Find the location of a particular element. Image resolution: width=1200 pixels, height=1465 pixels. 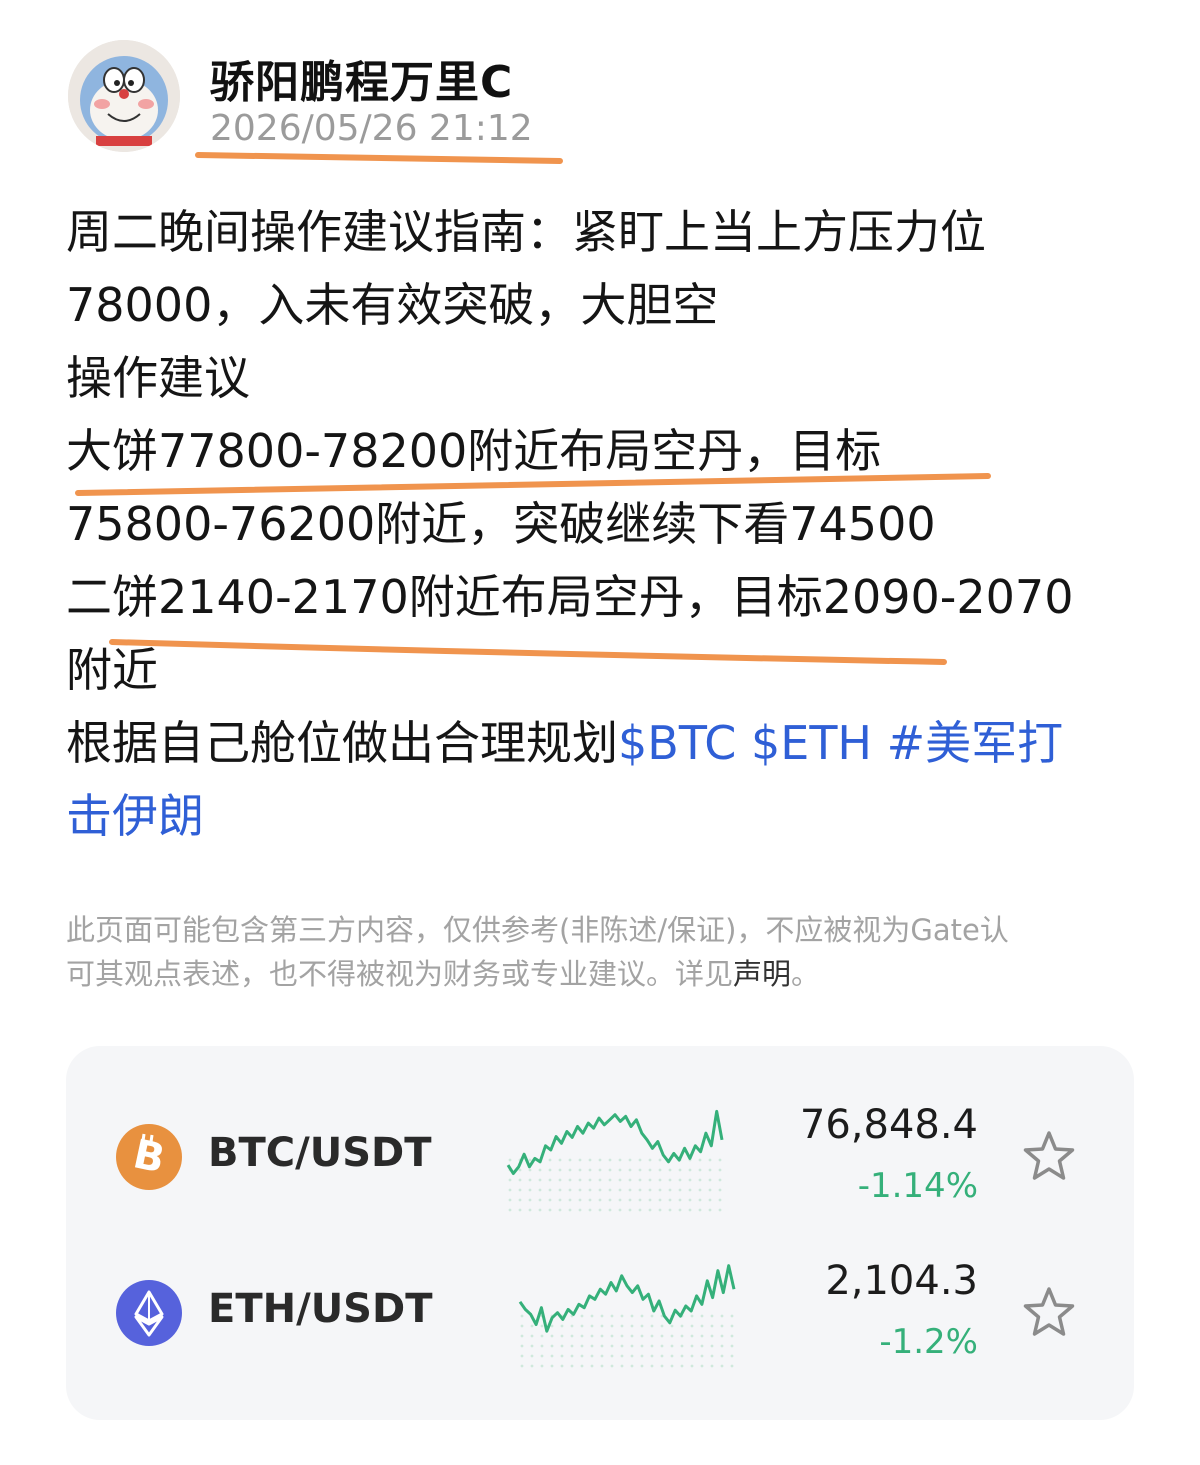

post-line: 二饼2140-2170附近布局空丹，目标2090-2070 is located at coordinates (570, 597).